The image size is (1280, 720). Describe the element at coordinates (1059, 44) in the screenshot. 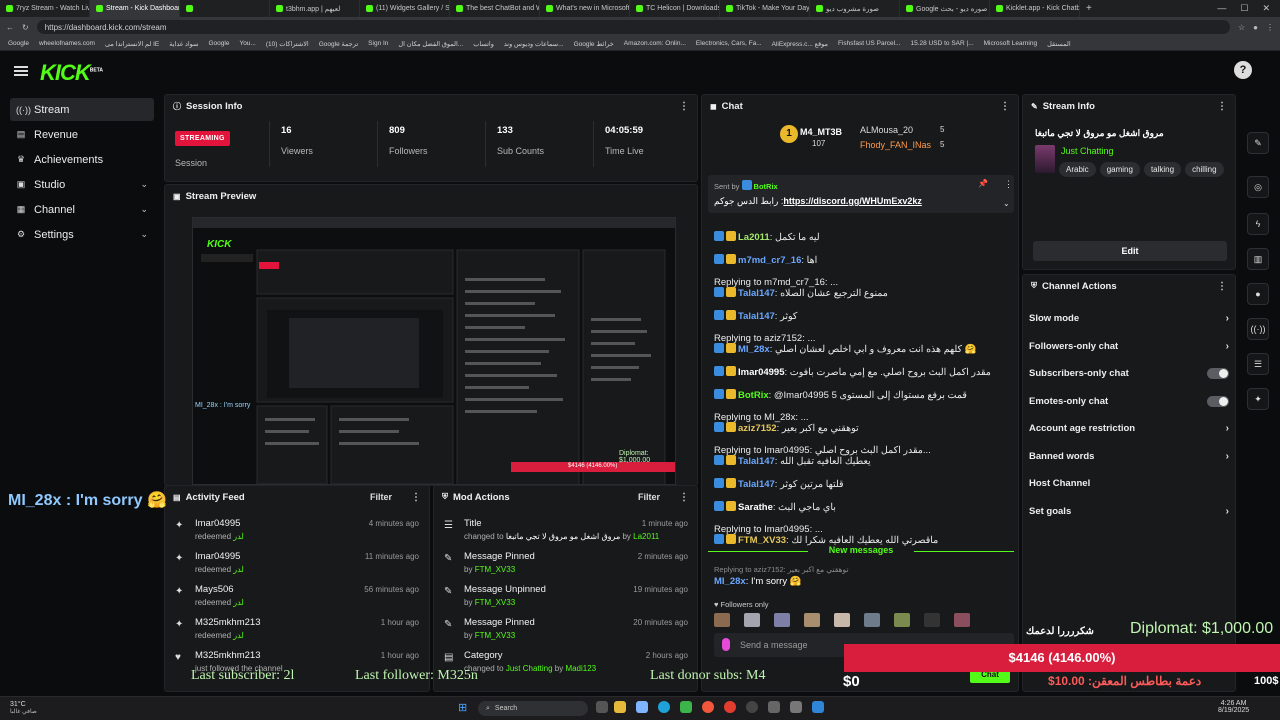

I see `bookmark-item: المستقل` at that location.